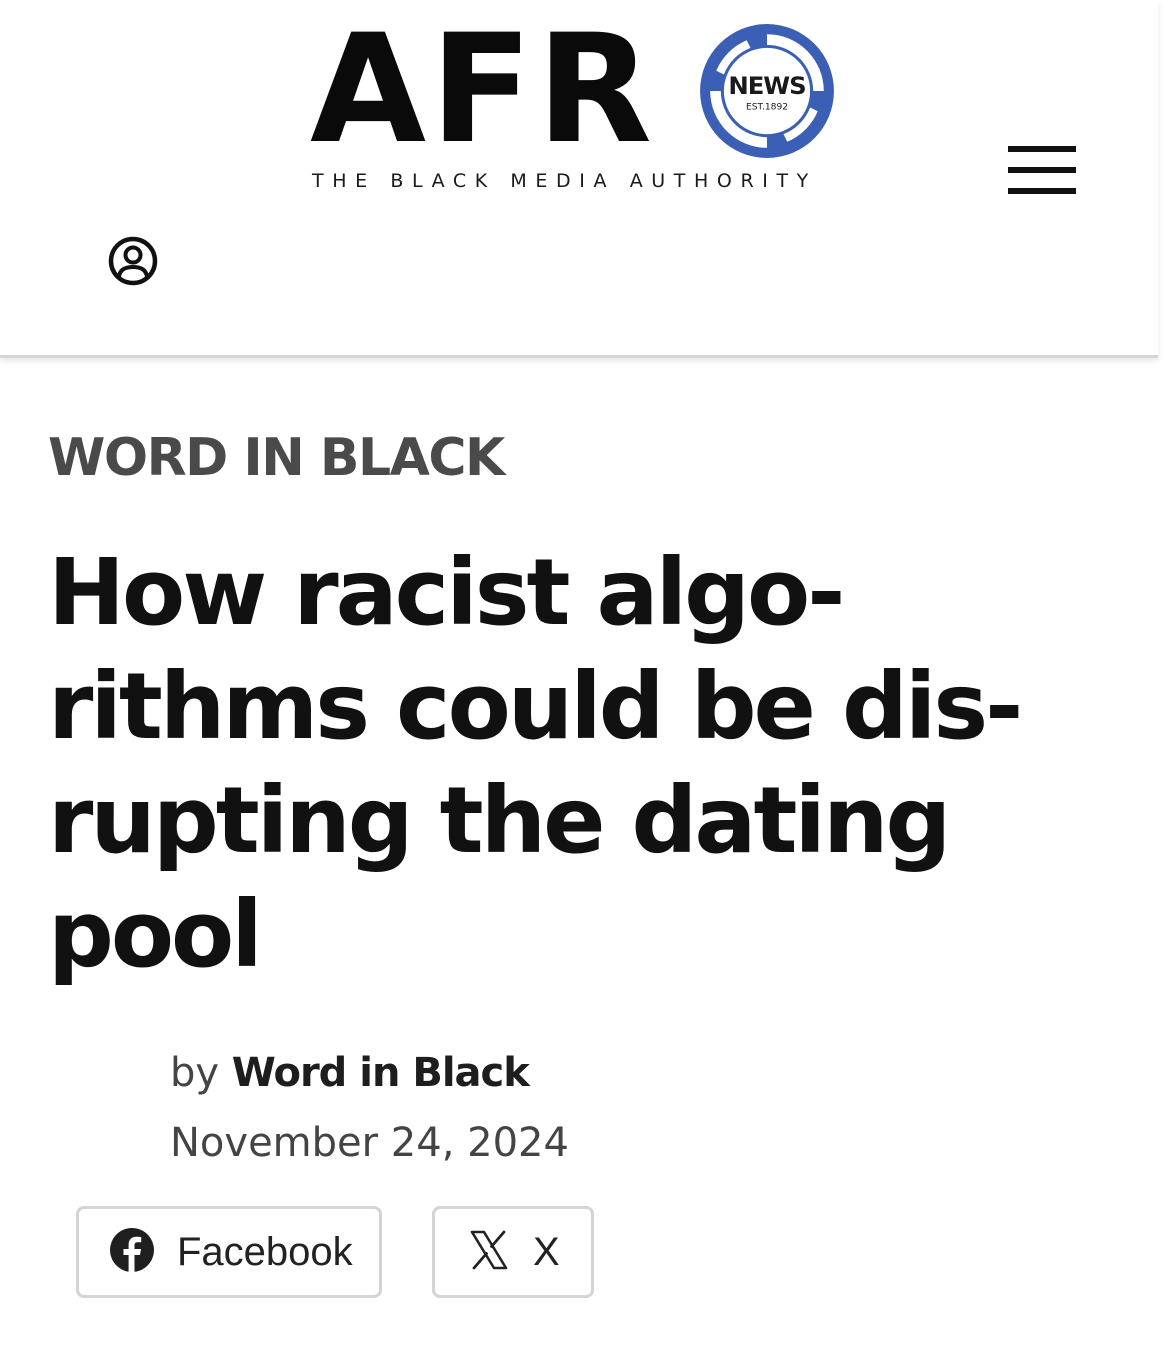 The height and width of the screenshot is (1347, 1170). What do you see at coordinates (564, 181) in the screenshot?
I see `logo-tagline: THE BLACK MEDIA AUTHORITY` at bounding box center [564, 181].